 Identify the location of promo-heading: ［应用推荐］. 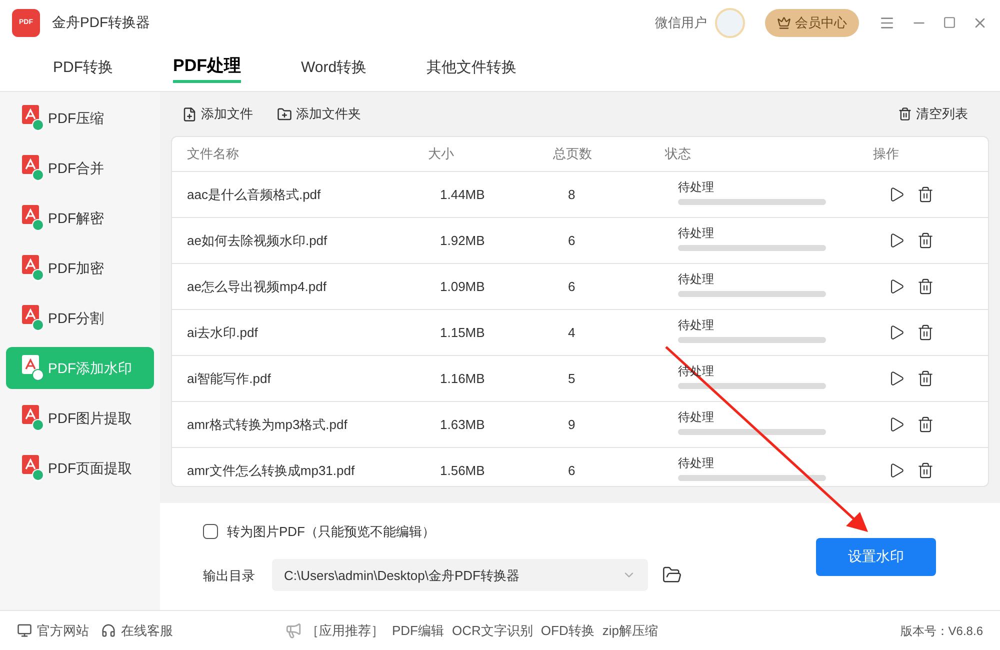
(345, 631).